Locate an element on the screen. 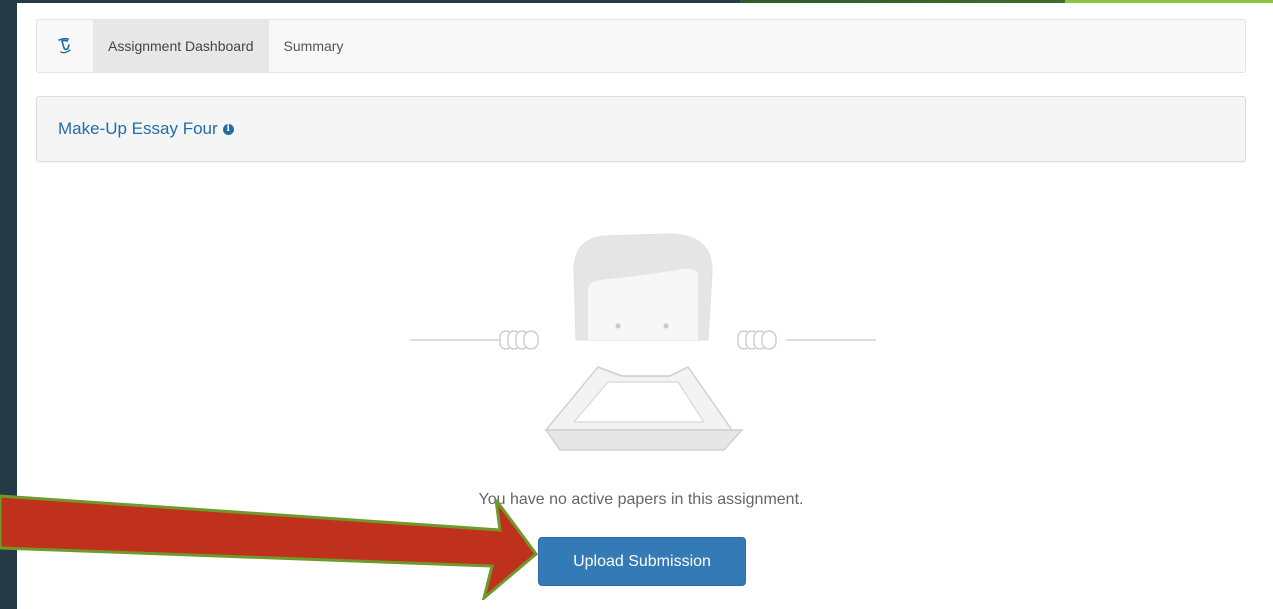 The height and width of the screenshot is (609, 1273). upload-submission-button: Upload Submission is located at coordinates (642, 561).